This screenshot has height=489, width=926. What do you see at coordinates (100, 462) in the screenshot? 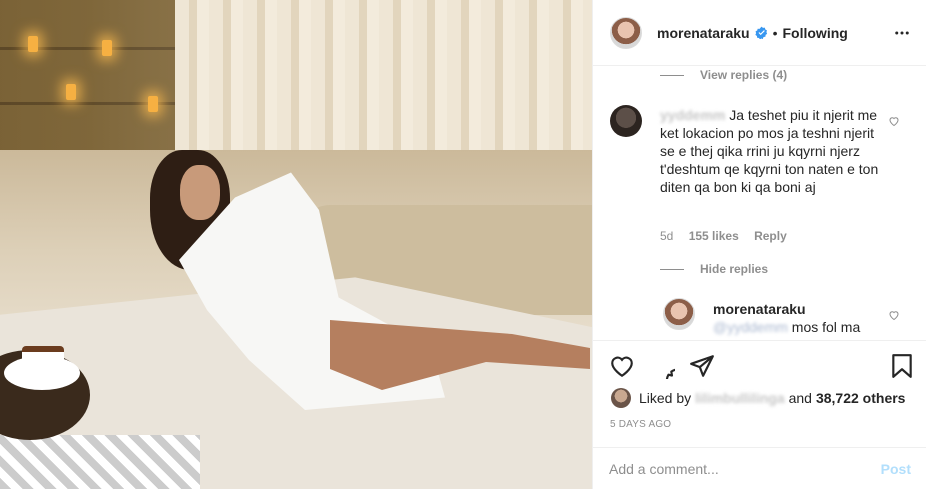
I see `floor-tiles` at bounding box center [100, 462].